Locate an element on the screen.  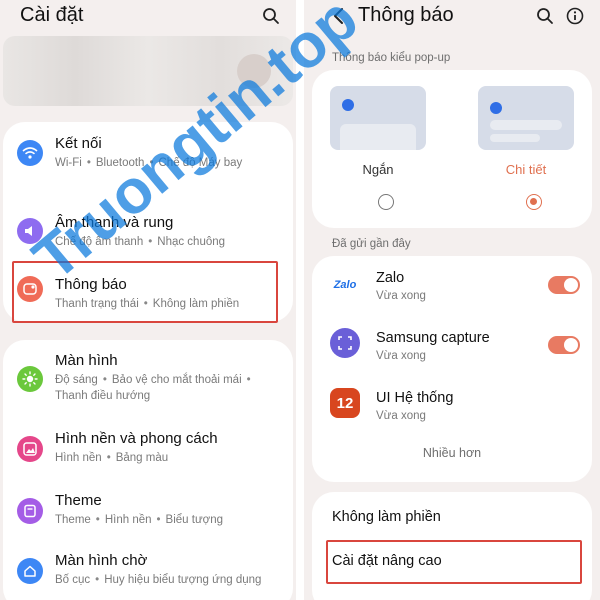
info-icon is located at coordinates (575, 16).